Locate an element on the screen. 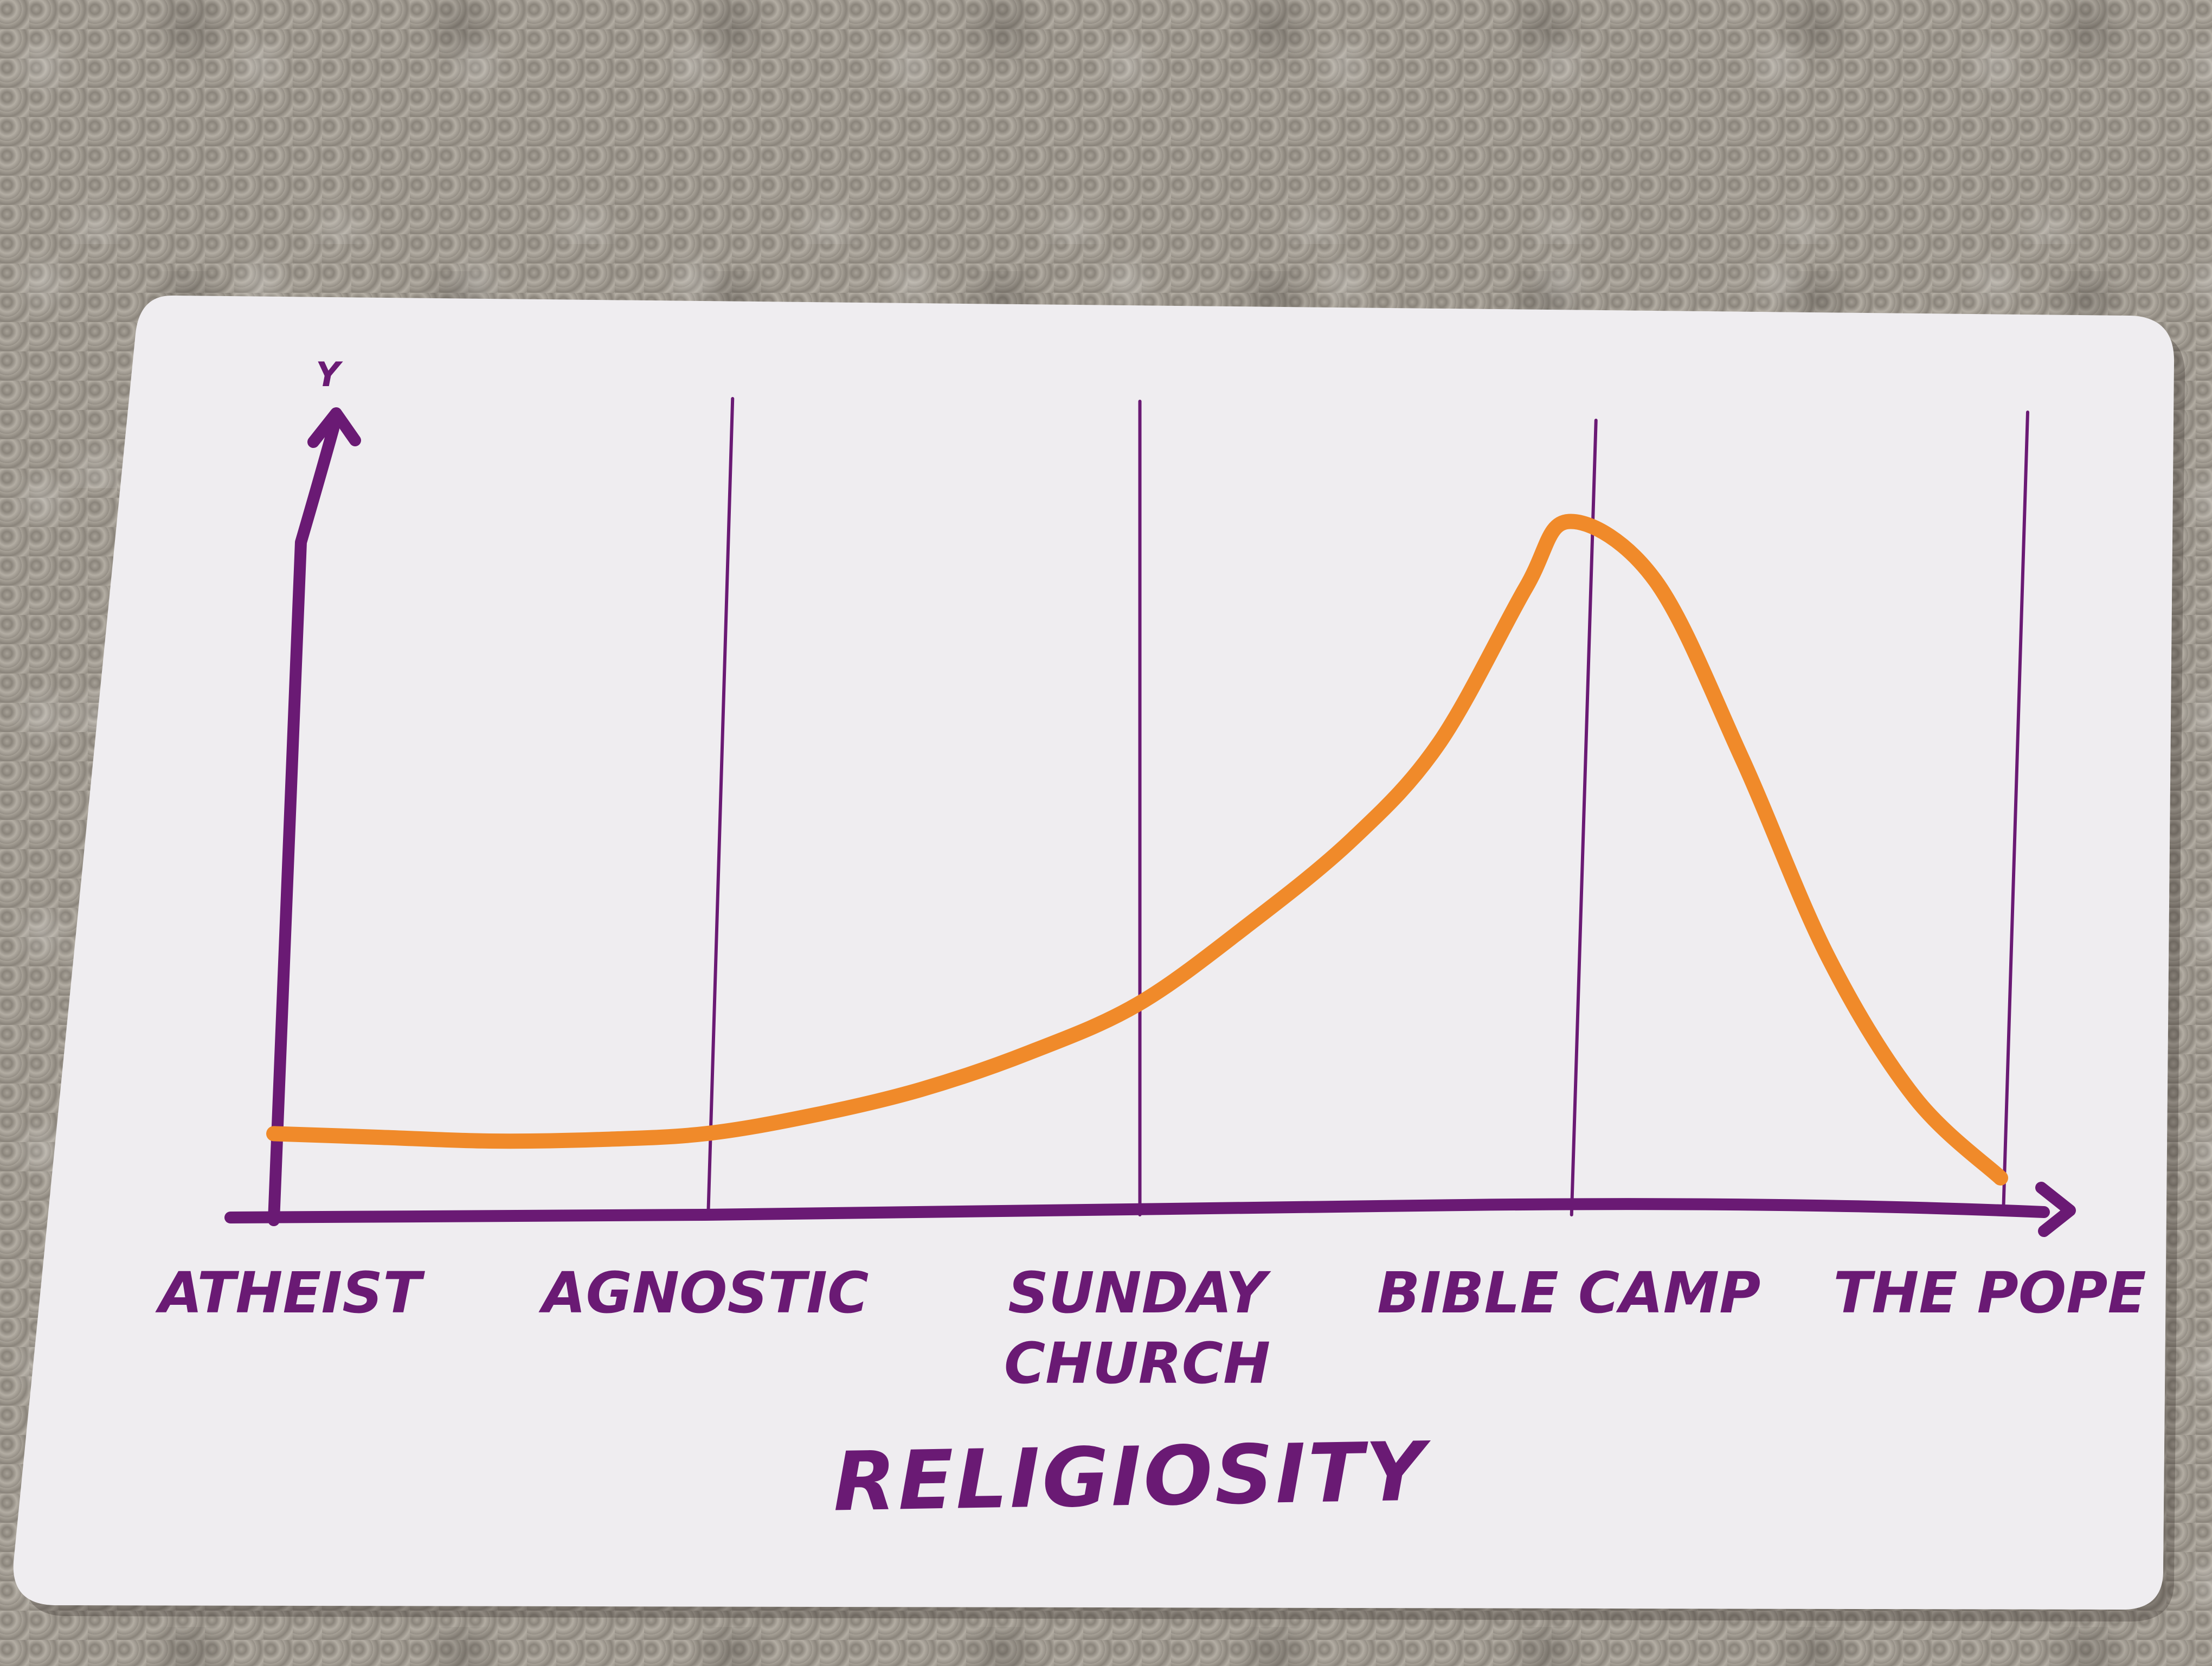 This screenshot has height=1666, width=2212. tick-label-atheist: ATHEIST is located at coordinates (290, 1293).